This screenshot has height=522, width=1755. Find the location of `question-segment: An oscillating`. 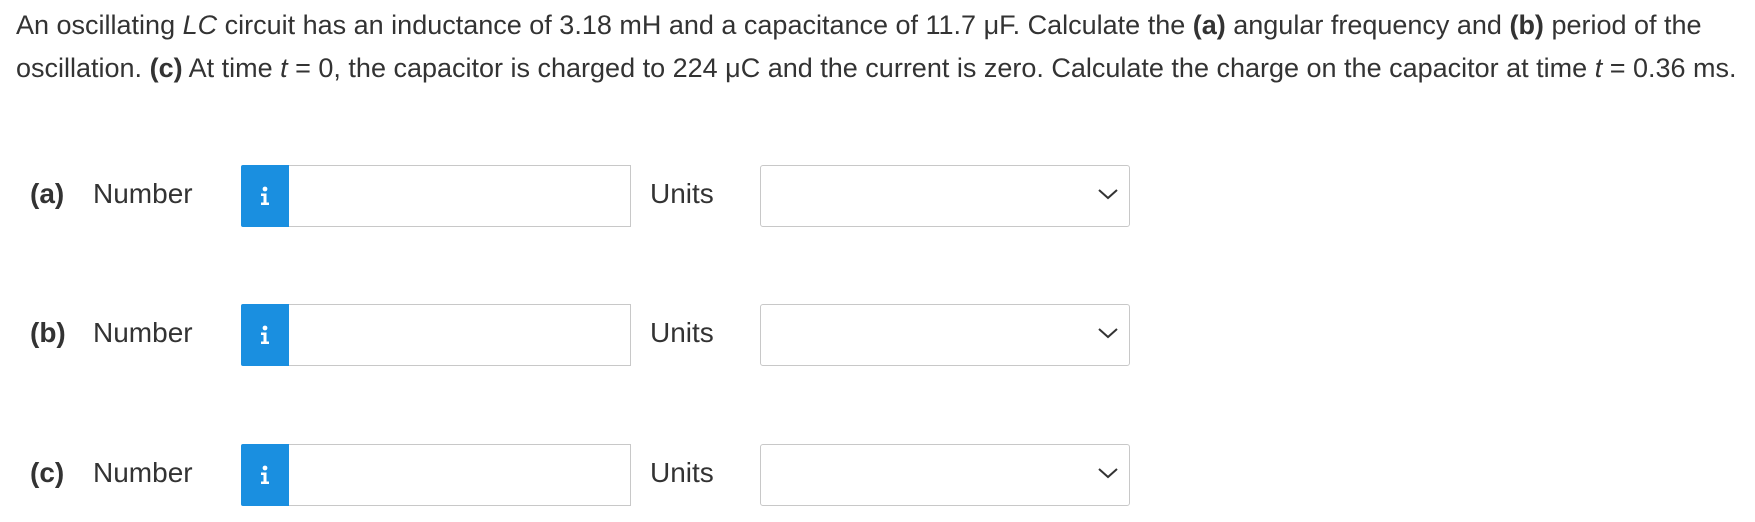

question-segment: An oscillating is located at coordinates (99, 25).